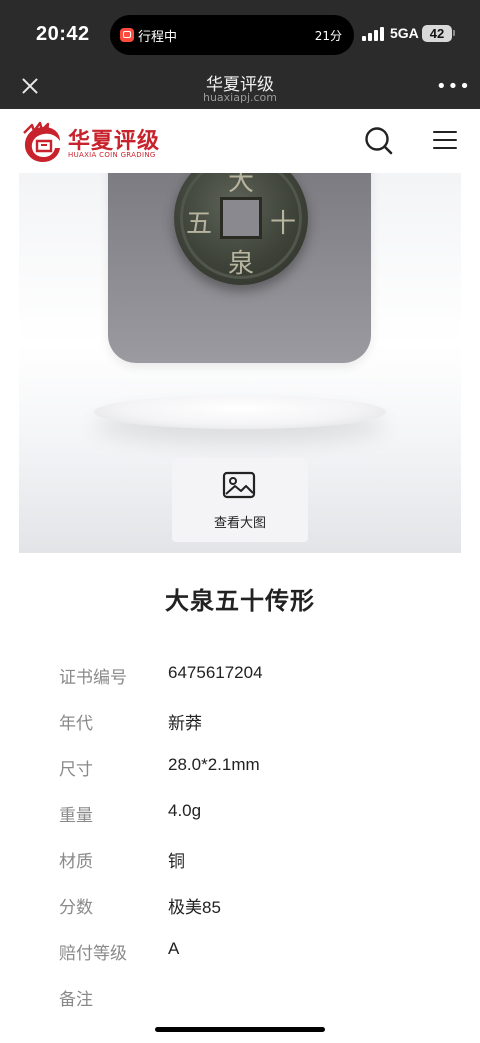 The height and width of the screenshot is (1043, 480). Describe the element at coordinates (240, 86) in the screenshot. I see `browser-title-bar: 华夏评级 huaxiapj.com •••` at that location.